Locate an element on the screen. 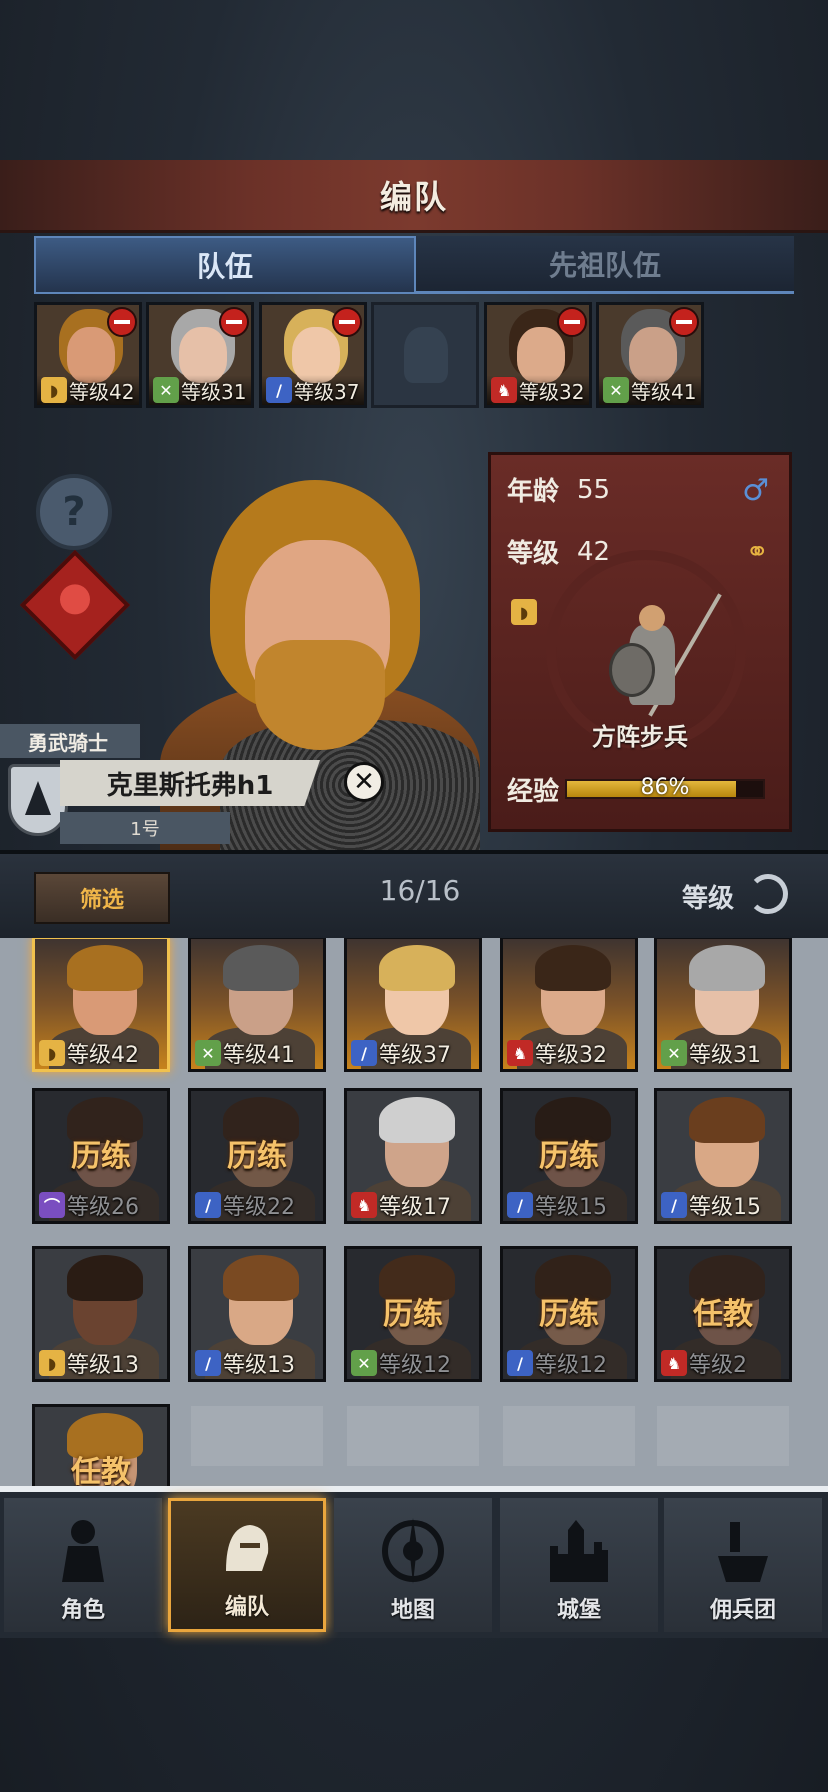  unit-figure is located at coordinates (661, 659).